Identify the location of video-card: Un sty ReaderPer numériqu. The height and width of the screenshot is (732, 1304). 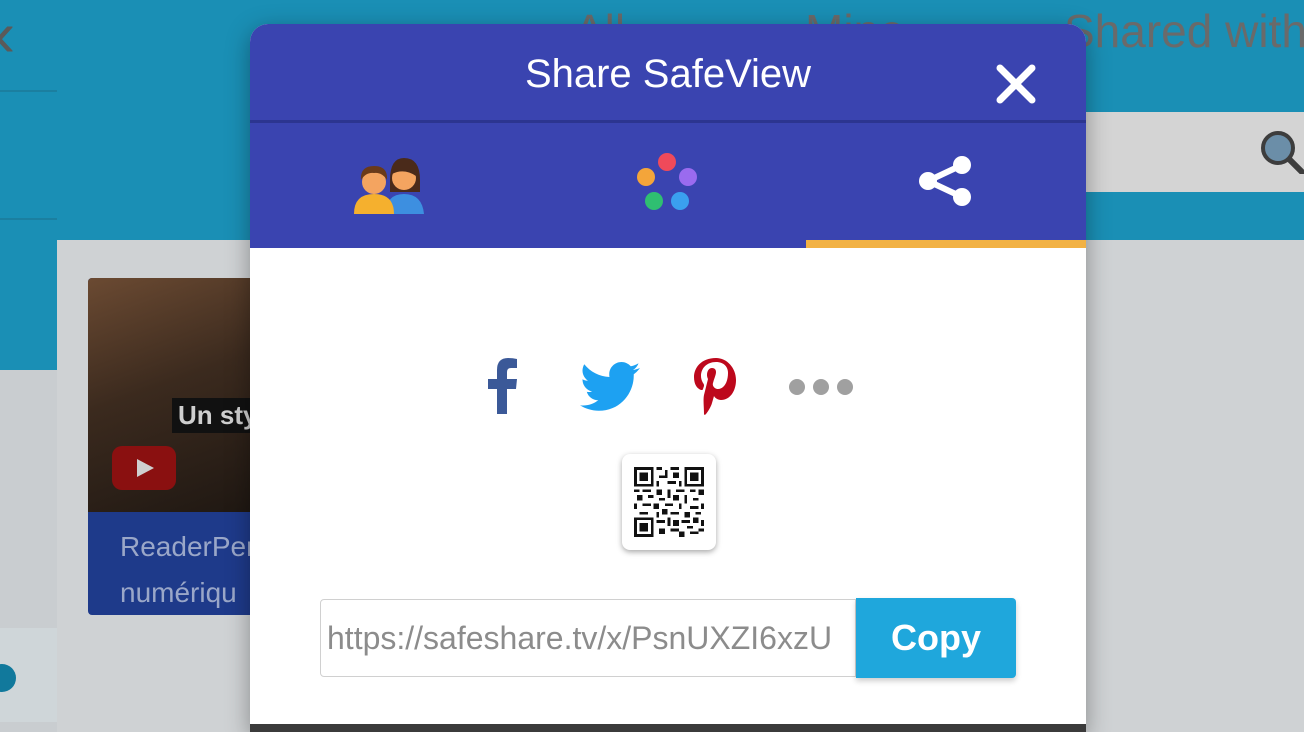
(178, 446).